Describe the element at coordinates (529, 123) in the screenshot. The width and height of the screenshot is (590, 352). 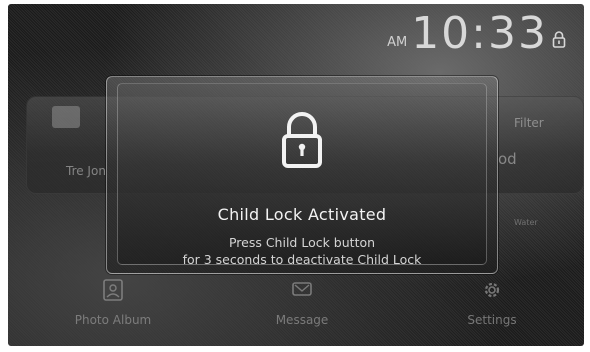
I see `background-filter-label: Filter` at that location.